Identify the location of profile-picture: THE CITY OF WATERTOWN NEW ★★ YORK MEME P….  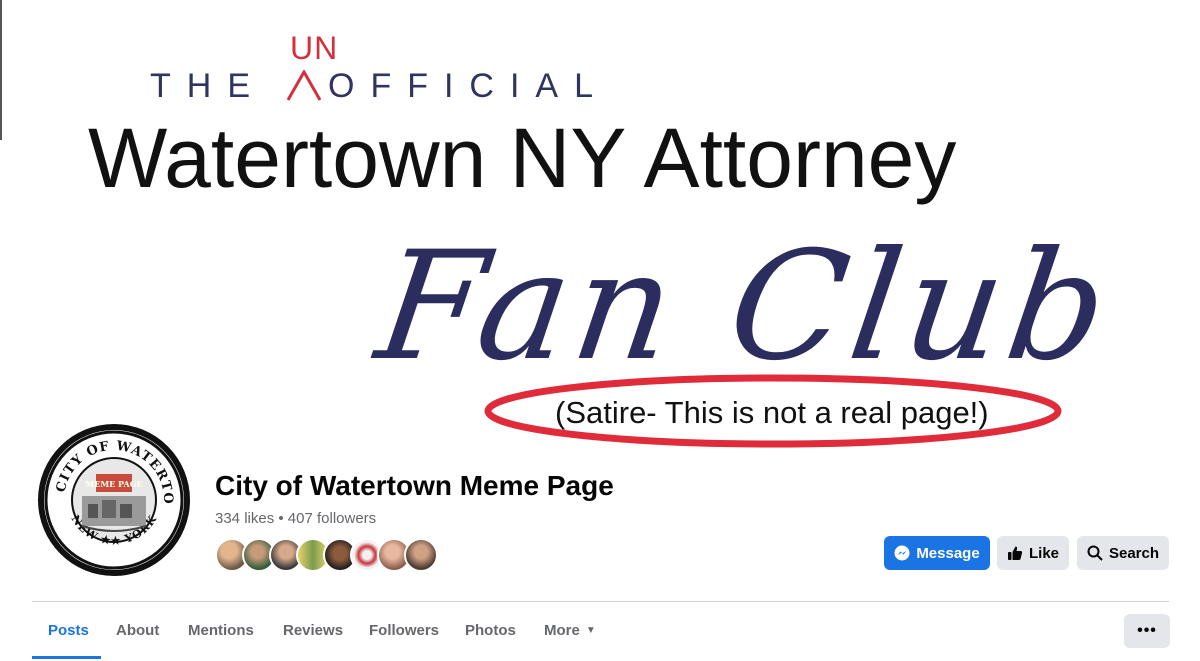
(114, 500).